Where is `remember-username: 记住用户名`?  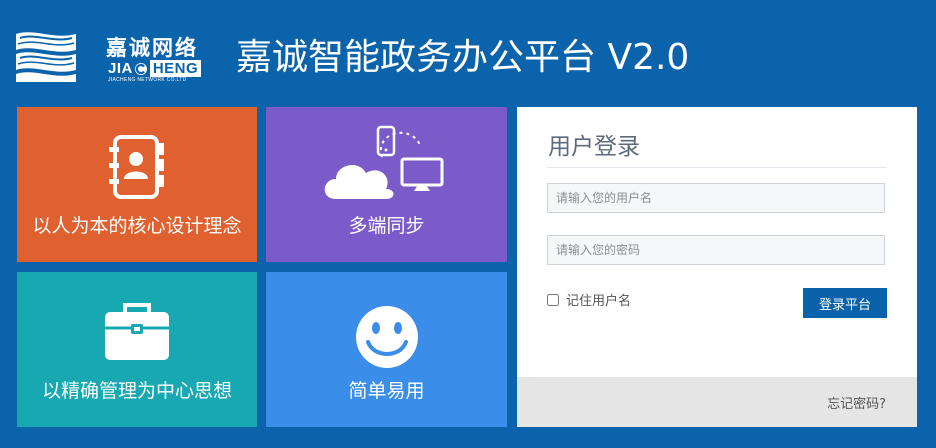
remember-username: 记住用户名 is located at coordinates (589, 299).